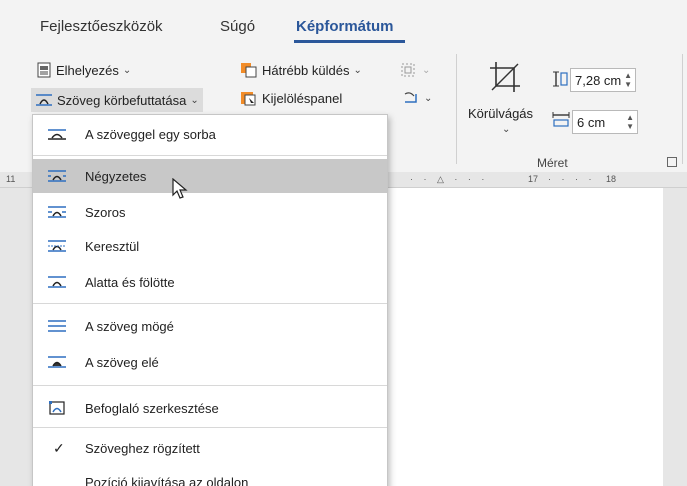 This screenshot has width=687, height=486. Describe the element at coordinates (302, 98) in the screenshot. I see `kijelolespanel-label: Kijelöléspanel` at that location.